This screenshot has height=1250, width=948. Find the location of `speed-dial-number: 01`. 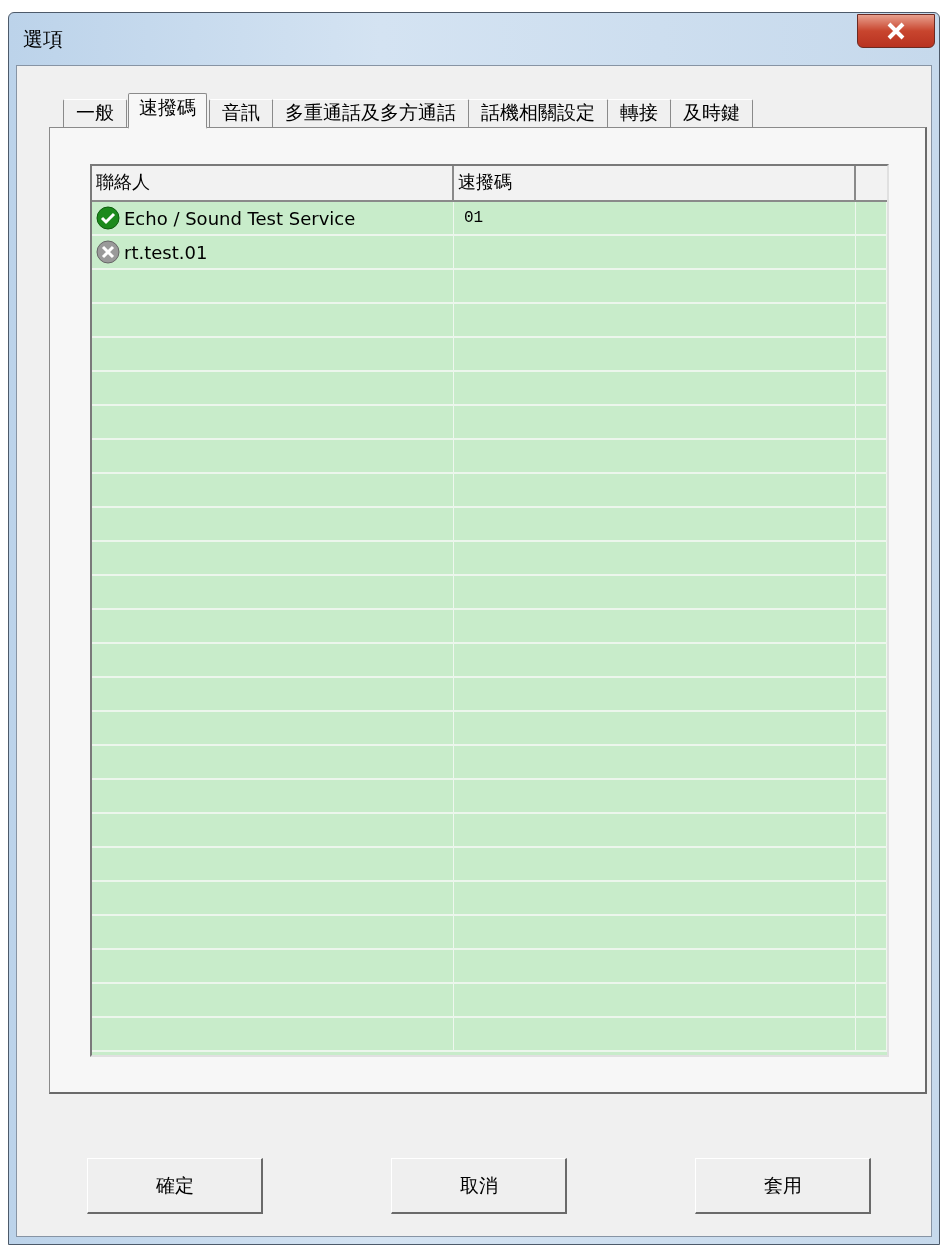

speed-dial-number: 01 is located at coordinates (473, 218).